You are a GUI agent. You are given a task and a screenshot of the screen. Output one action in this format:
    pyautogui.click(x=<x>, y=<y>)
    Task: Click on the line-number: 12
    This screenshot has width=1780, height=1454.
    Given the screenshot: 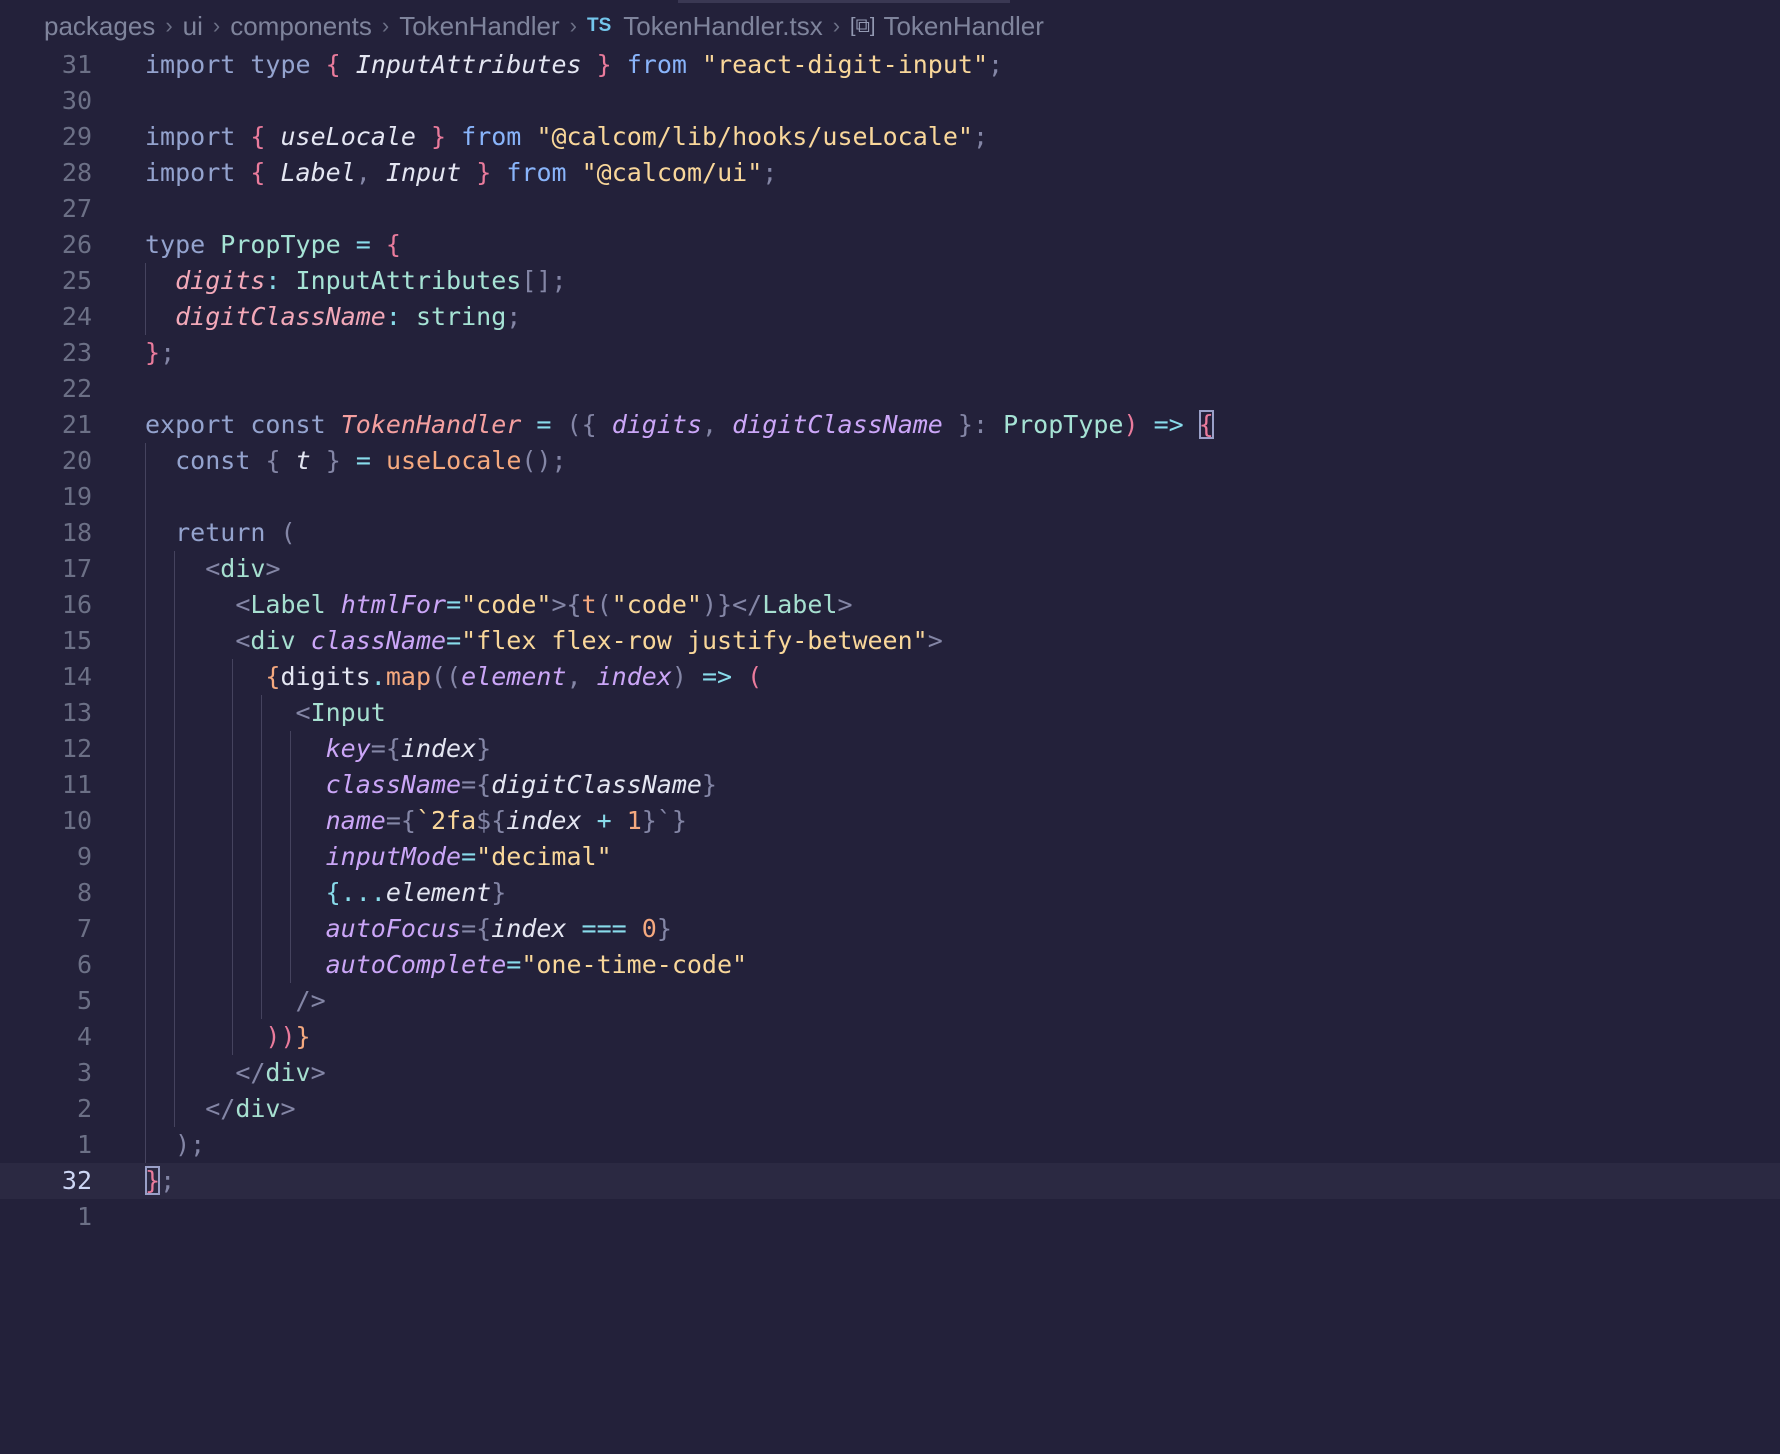 What is the action you would take?
    pyautogui.click(x=76, y=748)
    